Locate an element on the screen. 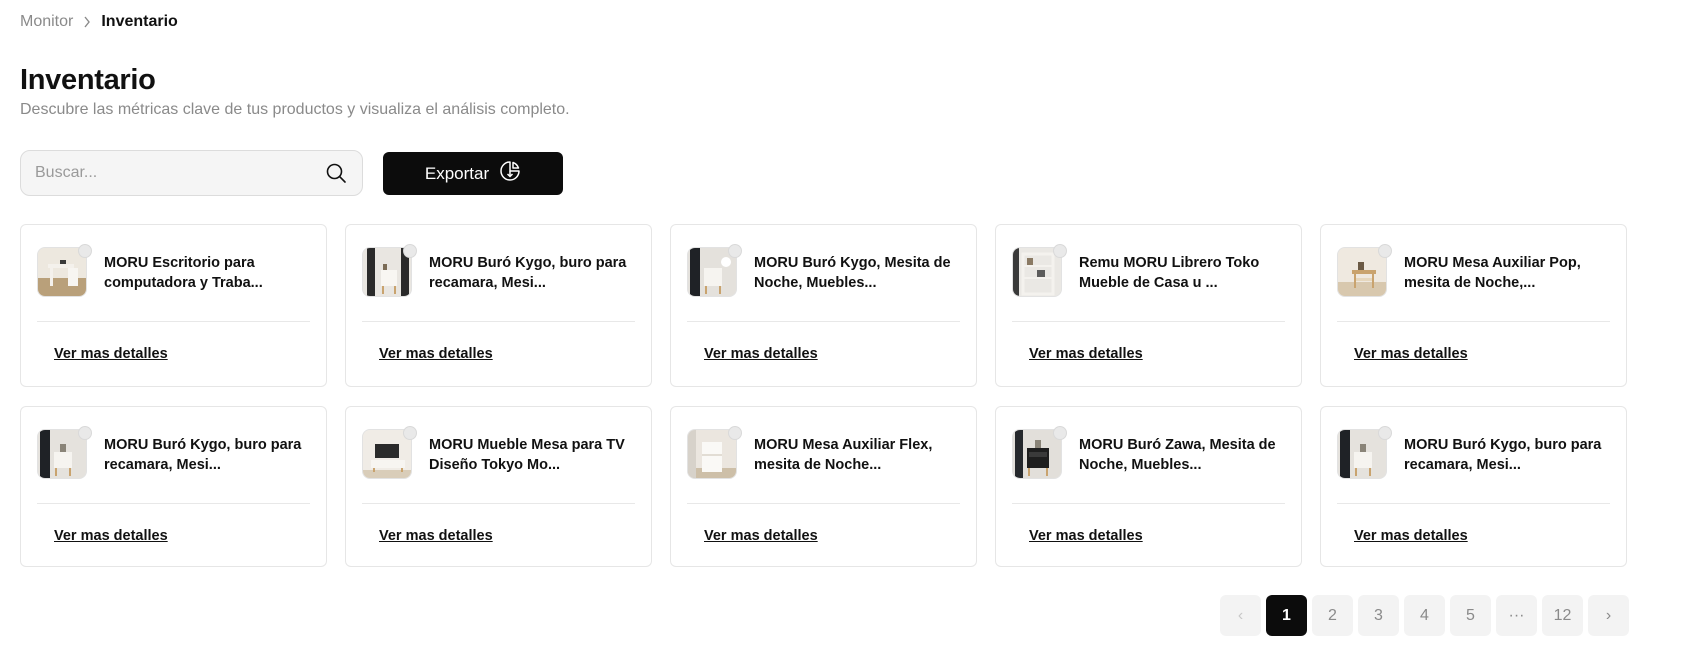 This screenshot has width=1693, height=665. export-button: Exportar is located at coordinates (473, 173).